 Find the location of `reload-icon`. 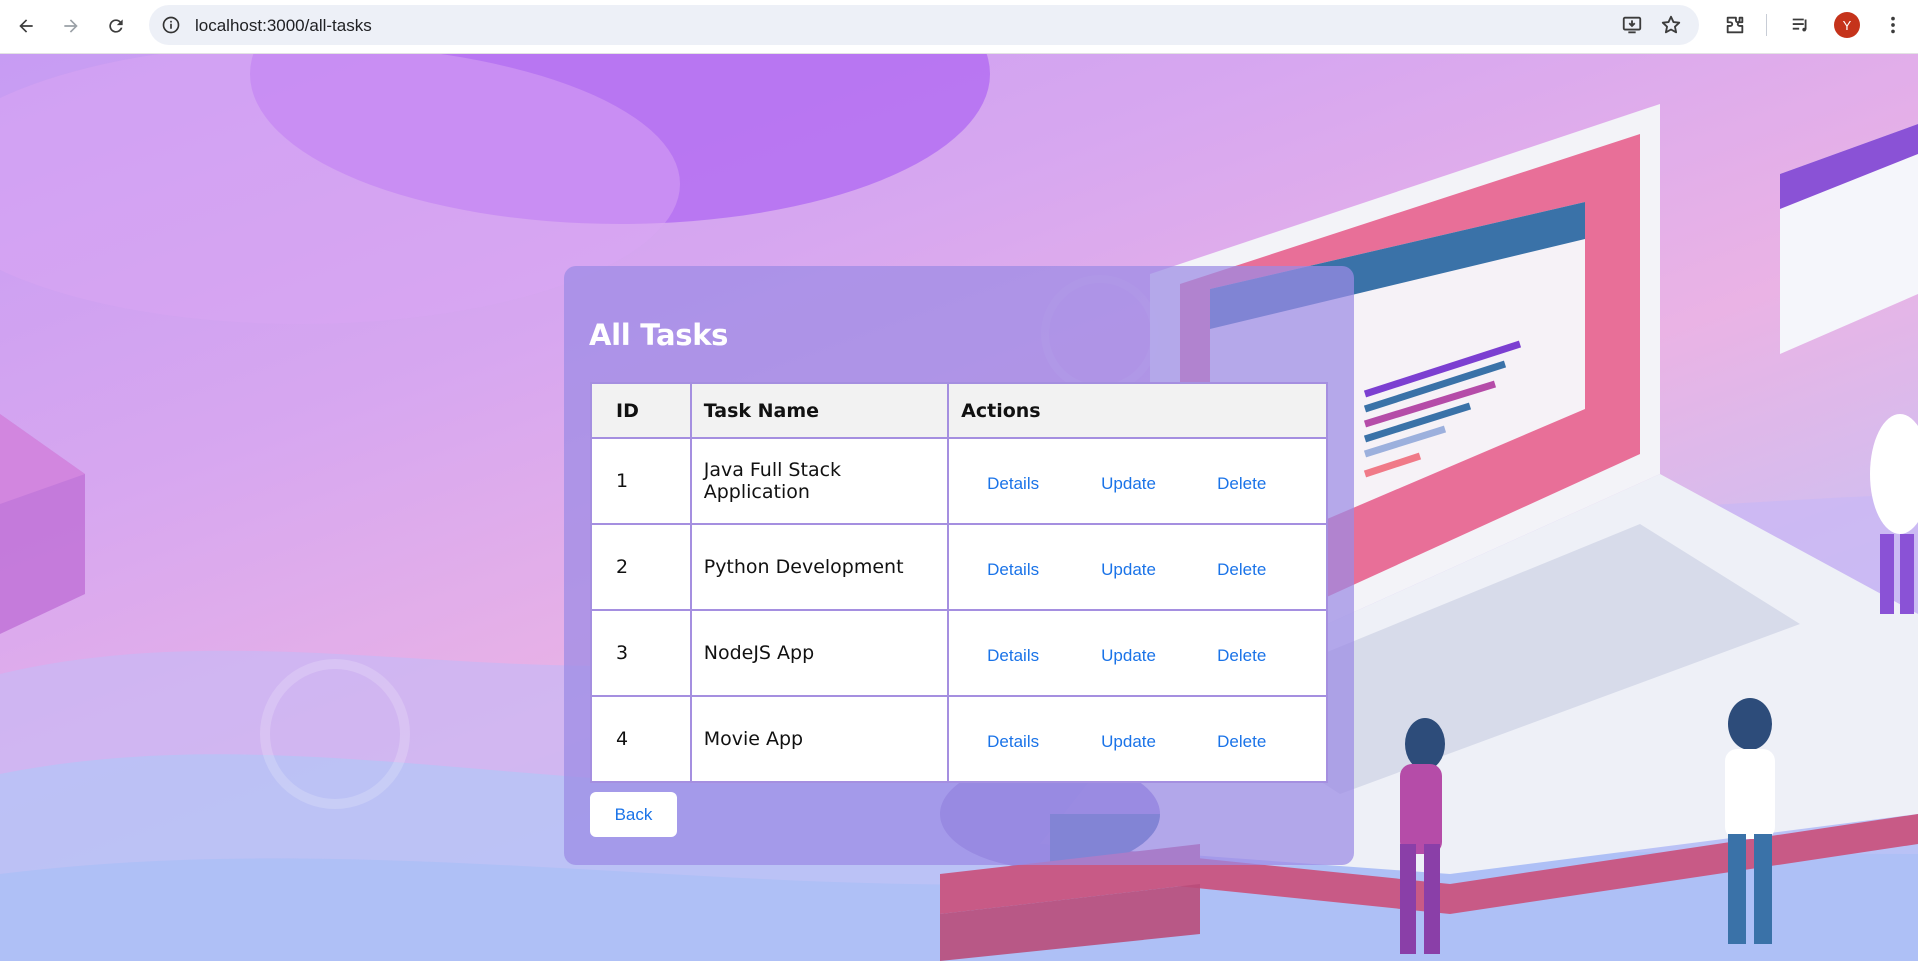

reload-icon is located at coordinates (116, 26).